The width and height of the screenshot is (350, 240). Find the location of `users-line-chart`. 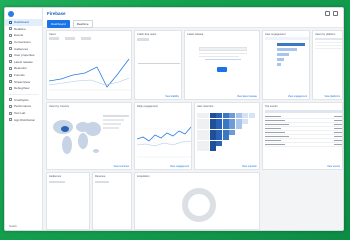

users-line-chart is located at coordinates (90, 74).